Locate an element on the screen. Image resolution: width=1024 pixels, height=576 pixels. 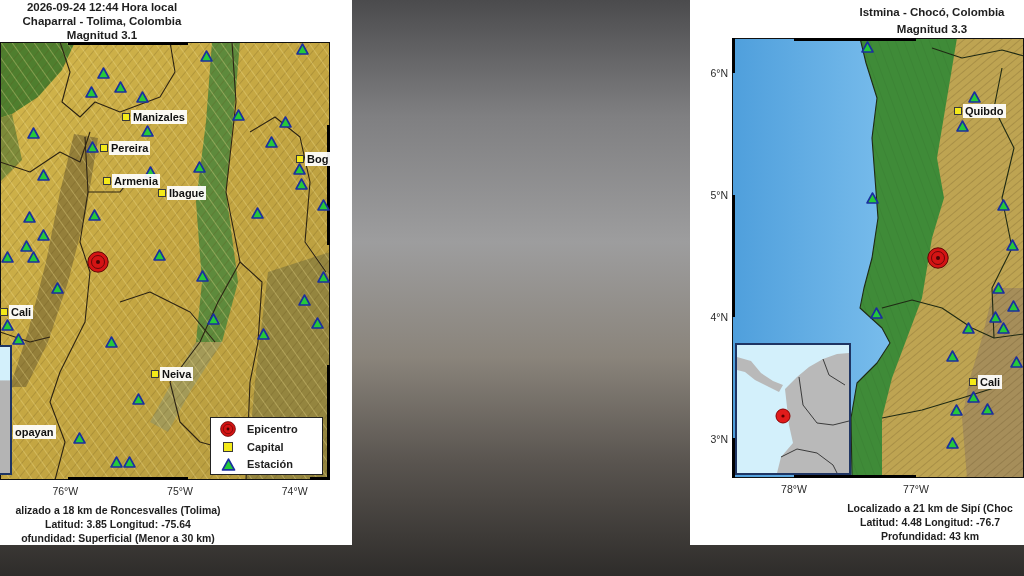
map-title-line: Magnitud 3.1 is located at coordinates (102, 35).